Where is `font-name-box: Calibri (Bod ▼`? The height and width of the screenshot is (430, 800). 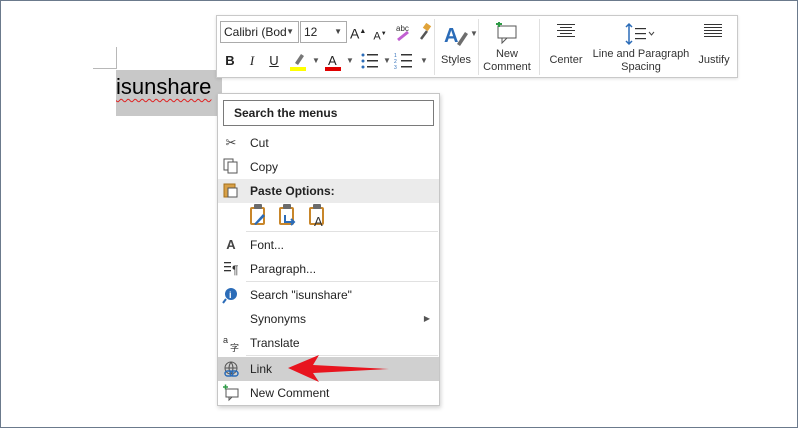
font-name-box: Calibri (Bod ▼ is located at coordinates (259, 32).